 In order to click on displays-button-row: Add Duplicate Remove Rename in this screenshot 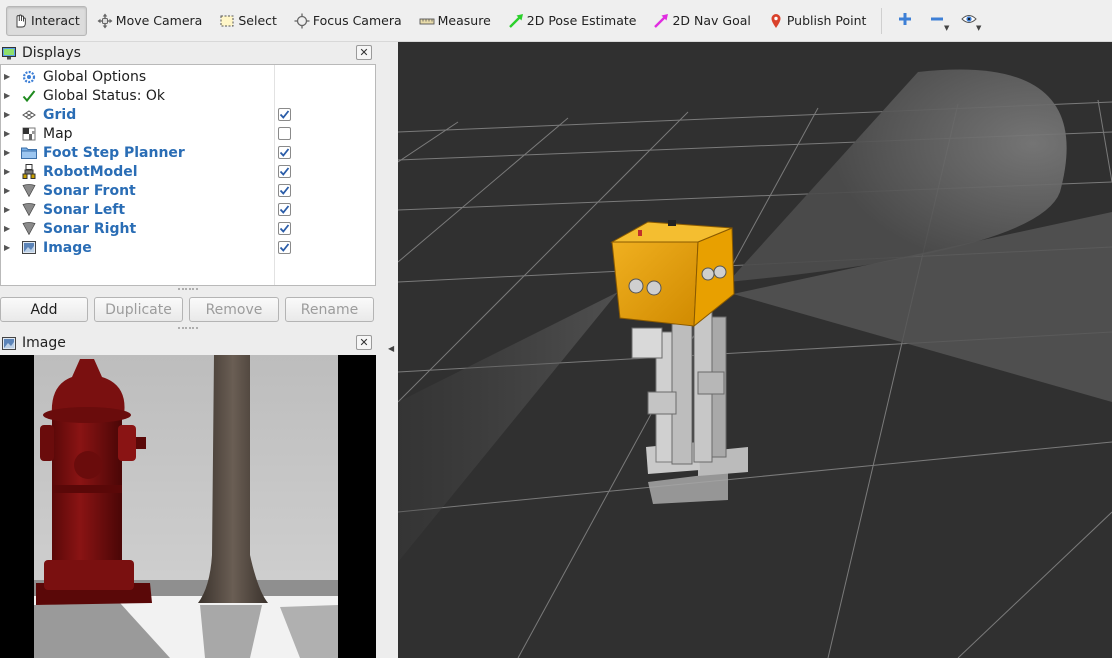, I will do `click(188, 310)`.